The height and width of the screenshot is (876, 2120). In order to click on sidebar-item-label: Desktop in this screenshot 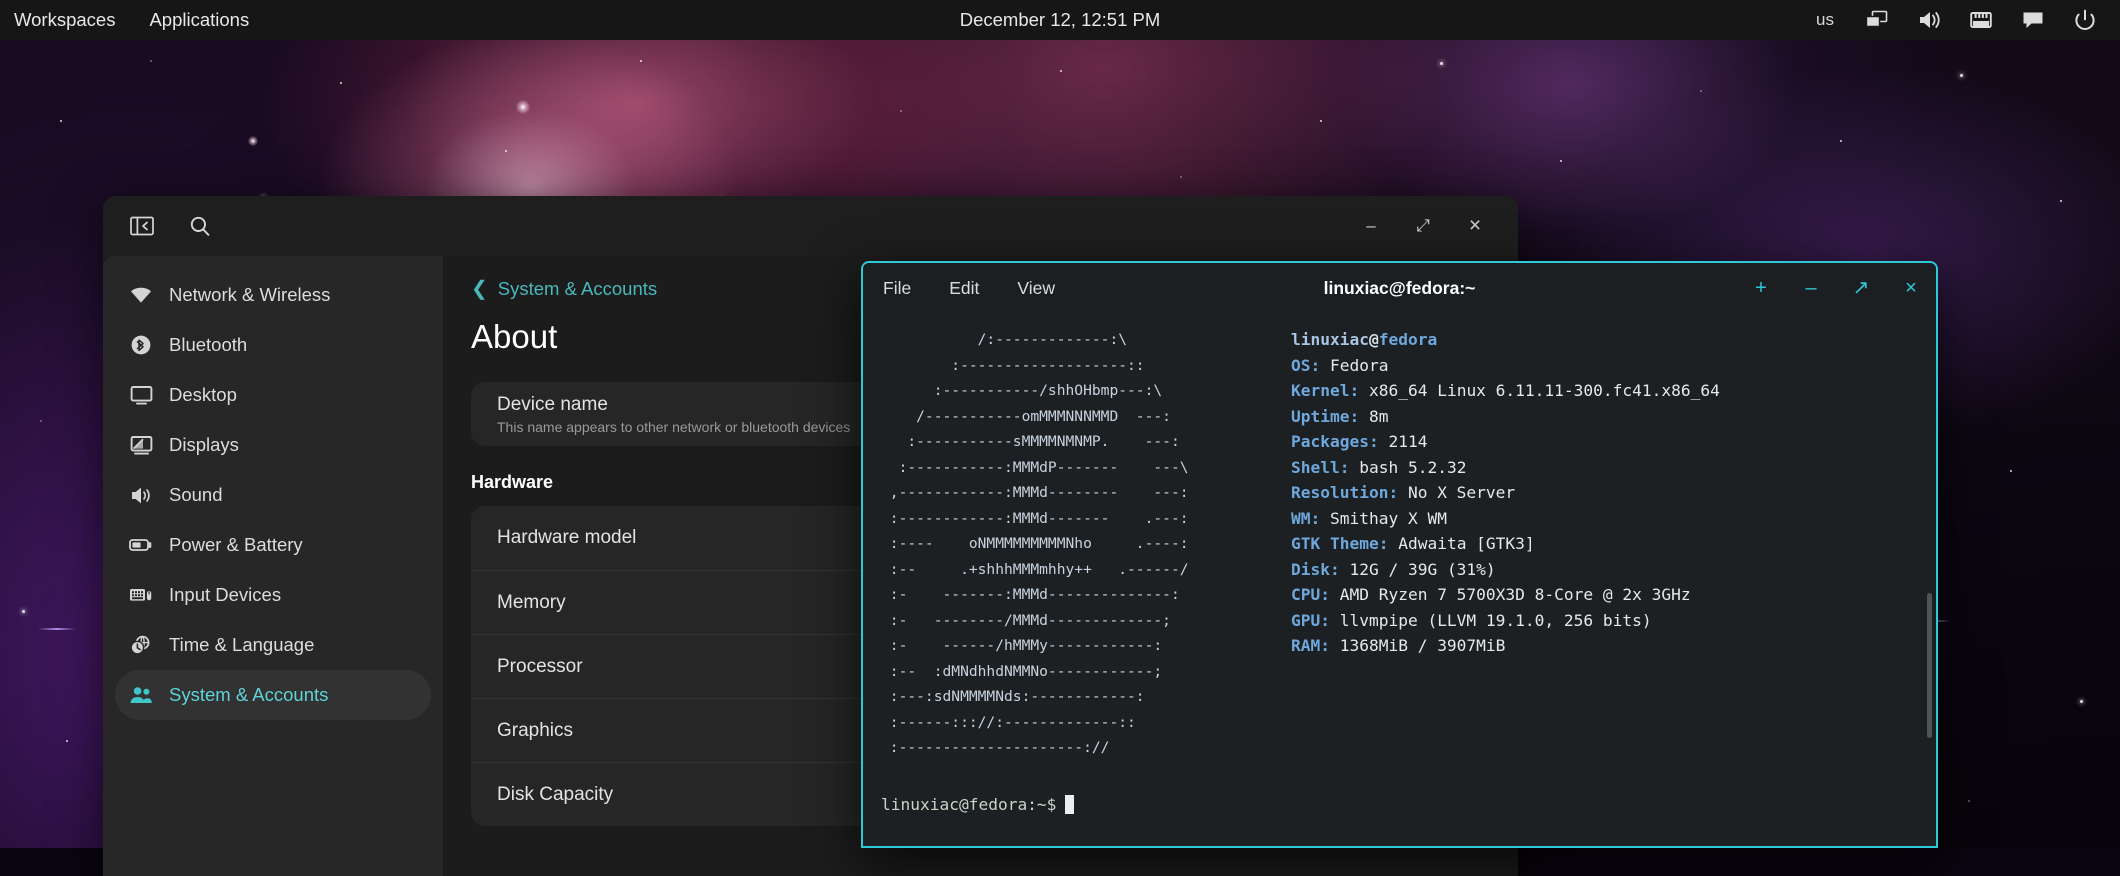, I will do `click(203, 395)`.